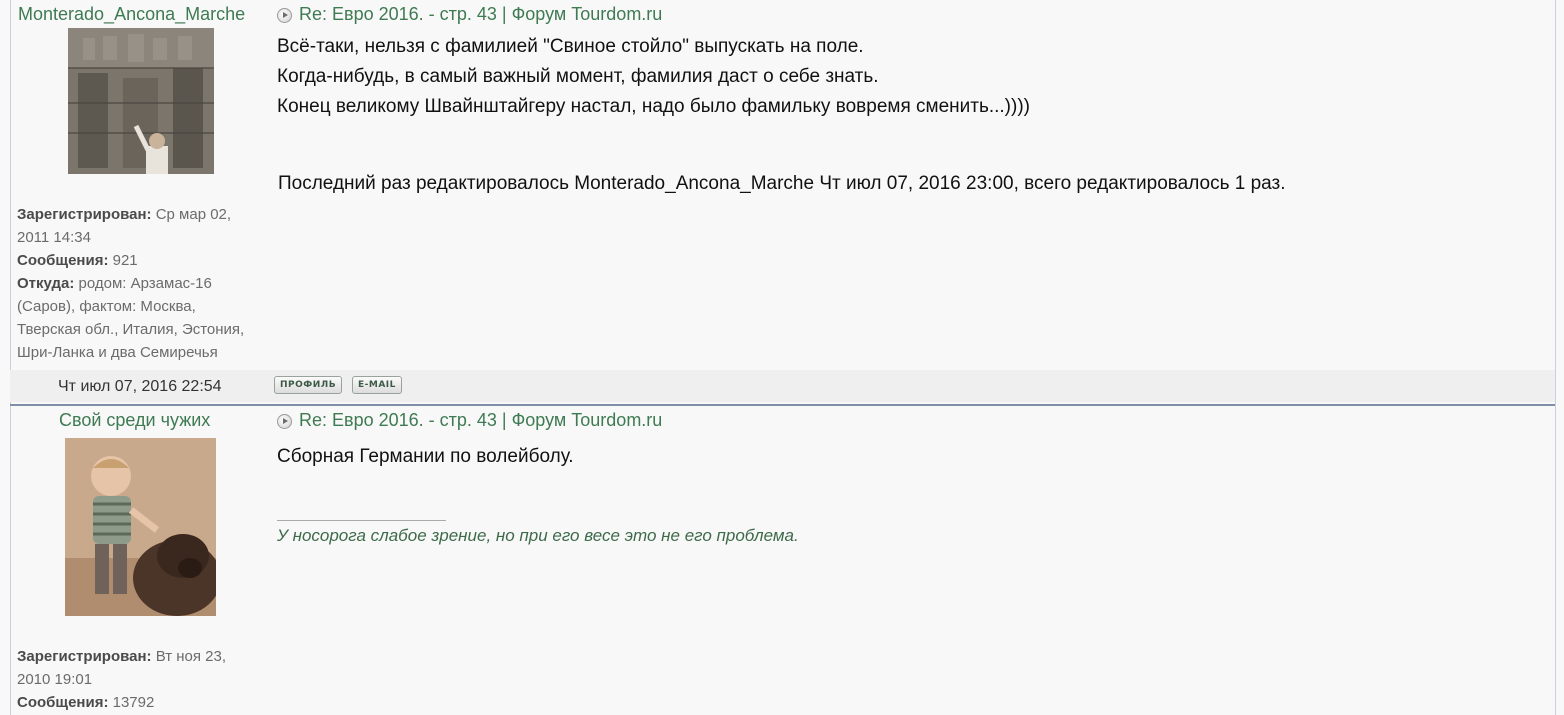 This screenshot has width=1564, height=715. I want to click on author-link: Свой среди чужих, so click(134, 420).